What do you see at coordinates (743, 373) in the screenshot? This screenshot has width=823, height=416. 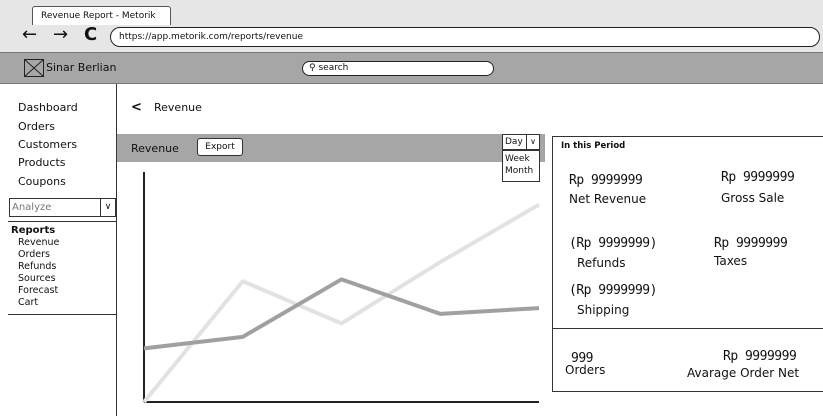 I see `average-order-net-label: Avarage Order Net` at bounding box center [743, 373].